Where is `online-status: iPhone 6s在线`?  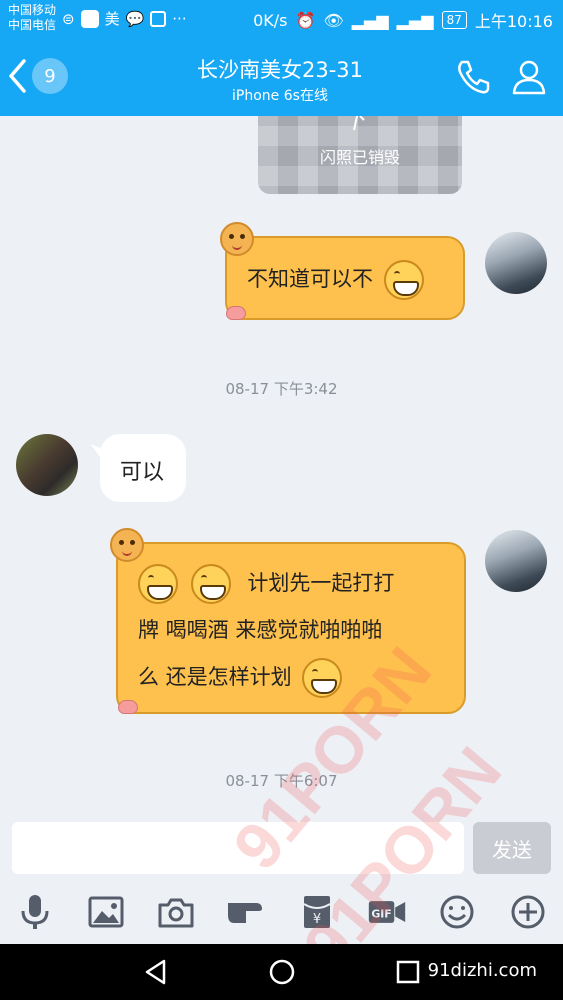 online-status: iPhone 6s在线 is located at coordinates (280, 96).